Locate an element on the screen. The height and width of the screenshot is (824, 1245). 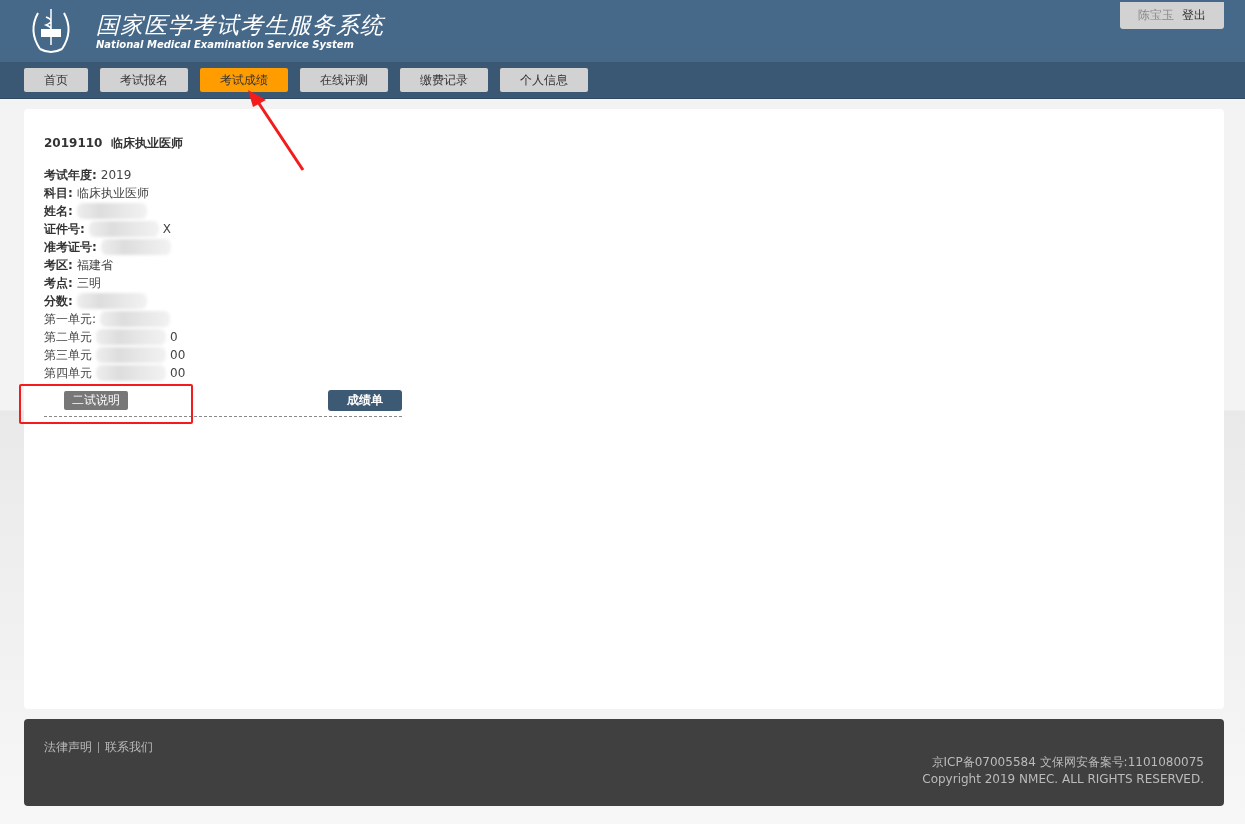
field-label: 科目: is located at coordinates (58, 193).